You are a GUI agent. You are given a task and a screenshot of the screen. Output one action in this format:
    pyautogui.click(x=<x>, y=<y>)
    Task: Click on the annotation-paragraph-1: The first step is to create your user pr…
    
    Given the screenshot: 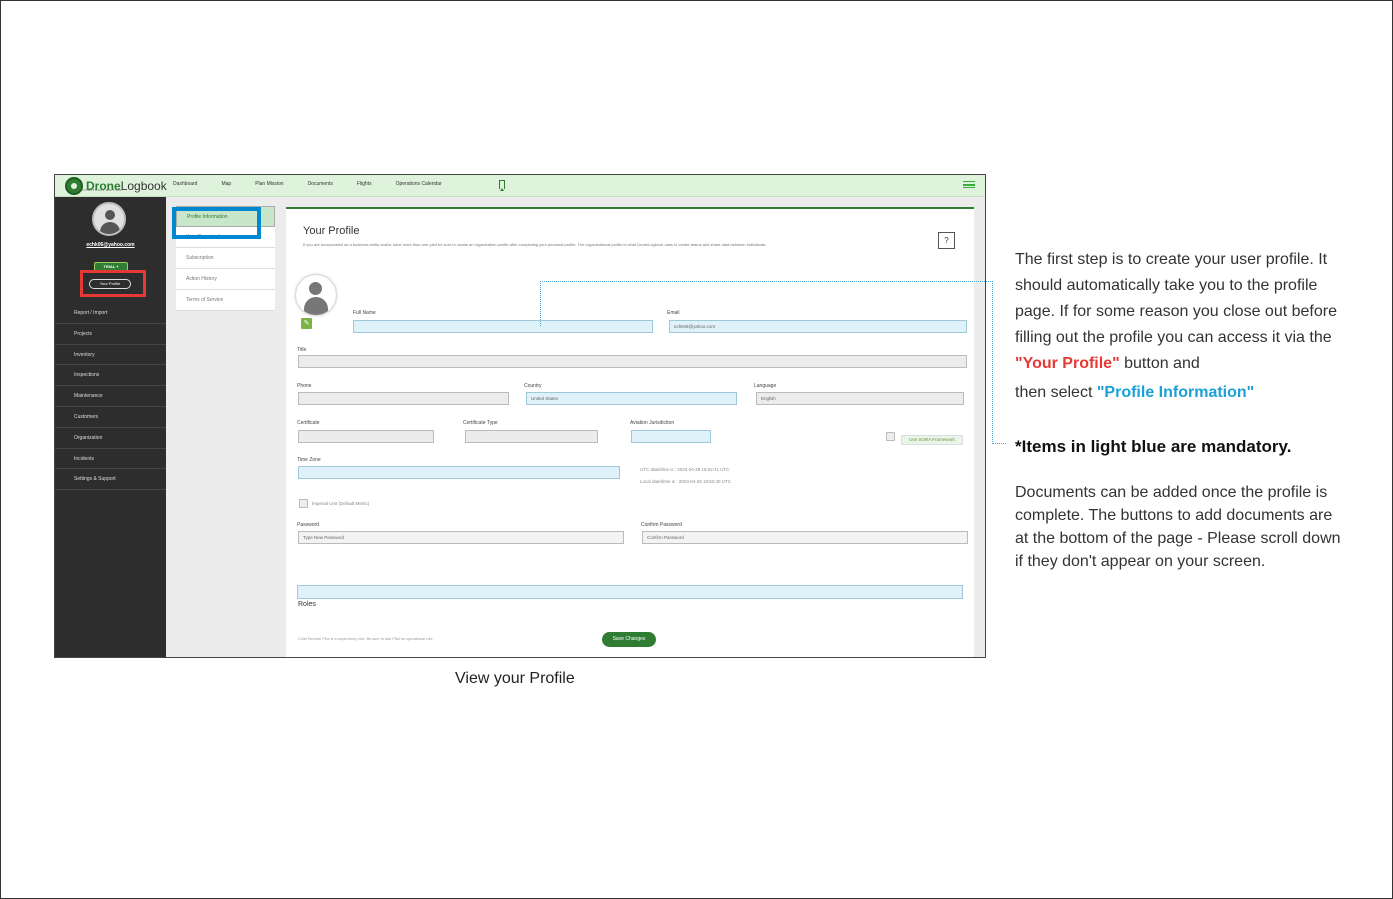 What is the action you would take?
    pyautogui.click(x=1180, y=312)
    